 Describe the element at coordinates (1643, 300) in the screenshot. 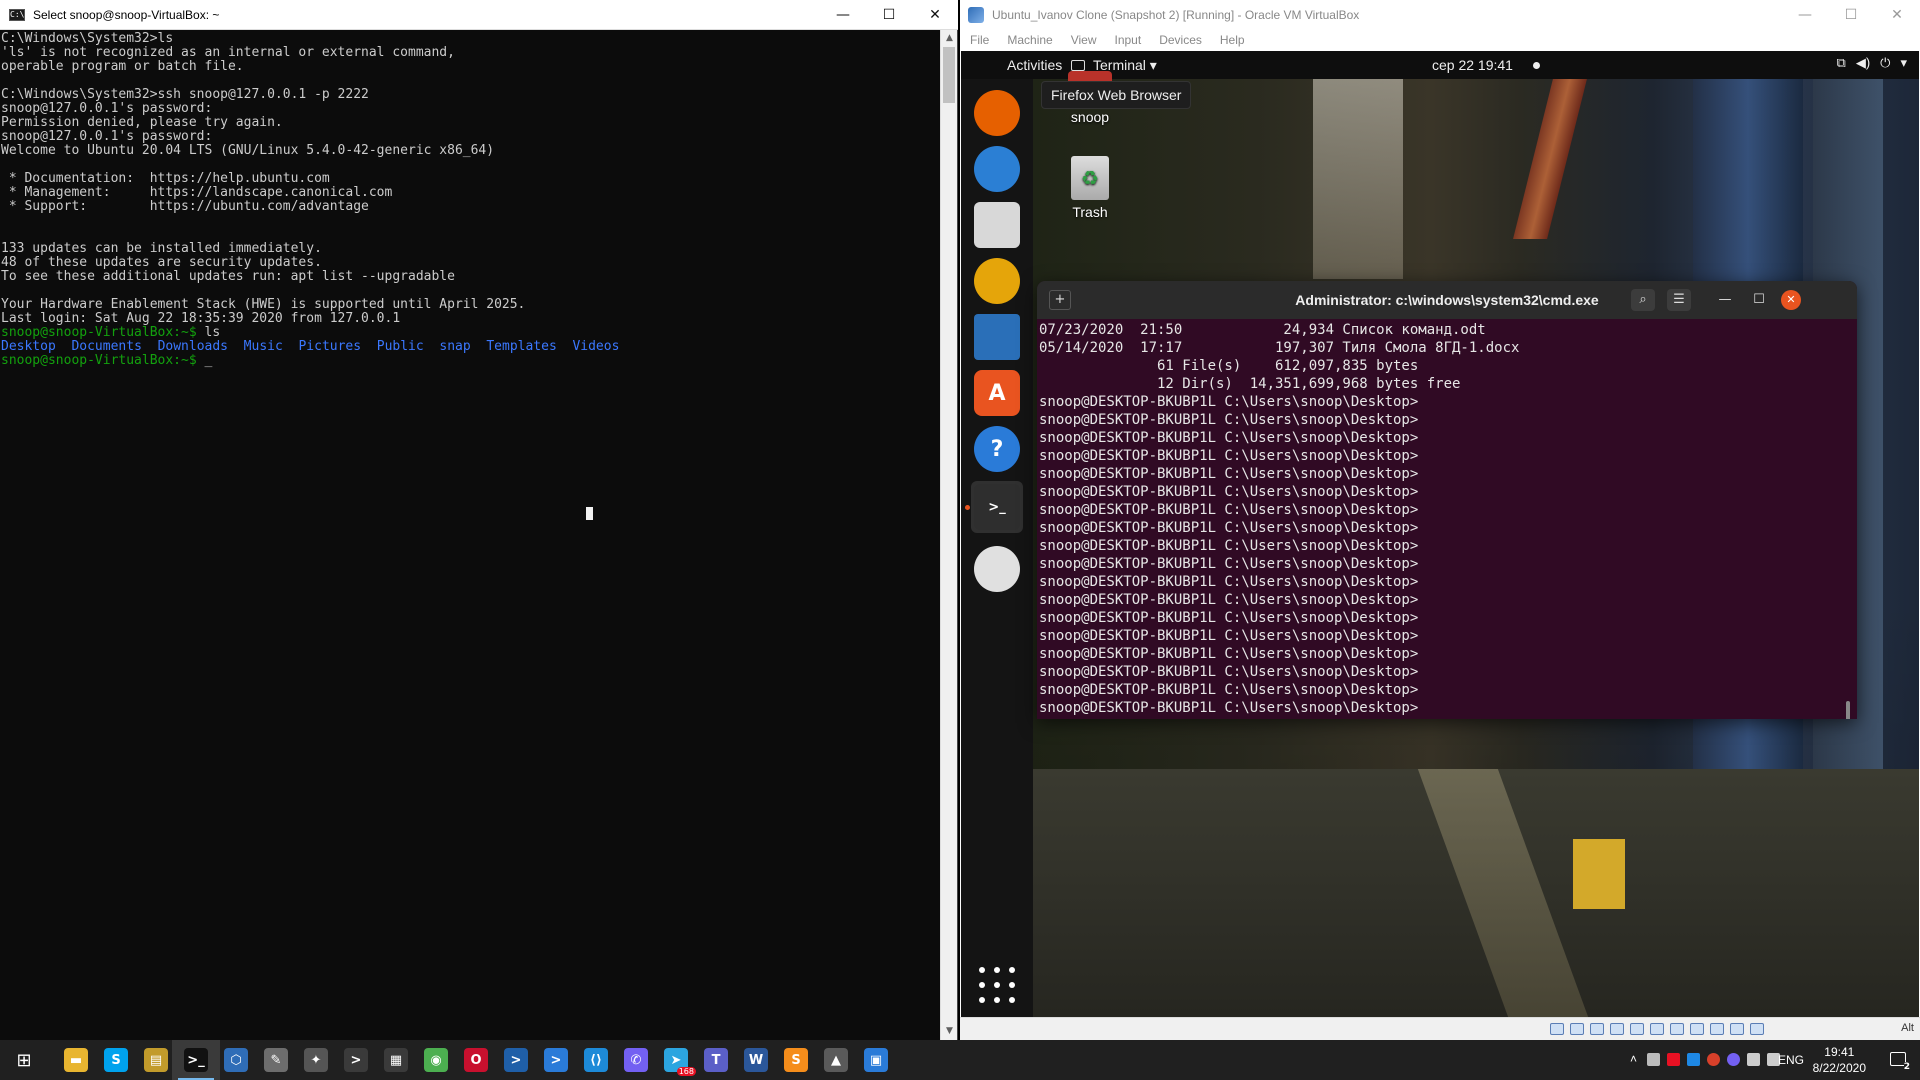

I see `search-icon: ⌕` at that location.